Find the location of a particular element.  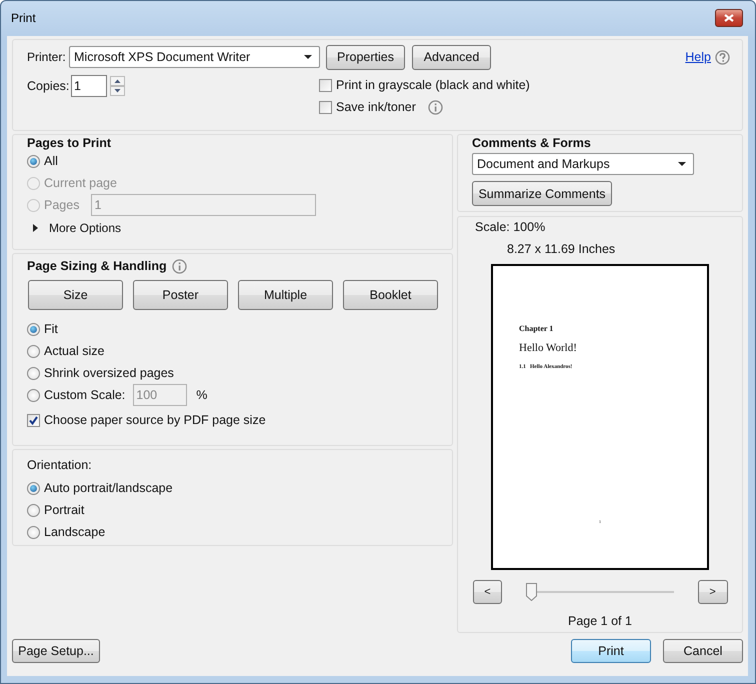

close-button is located at coordinates (729, 18).